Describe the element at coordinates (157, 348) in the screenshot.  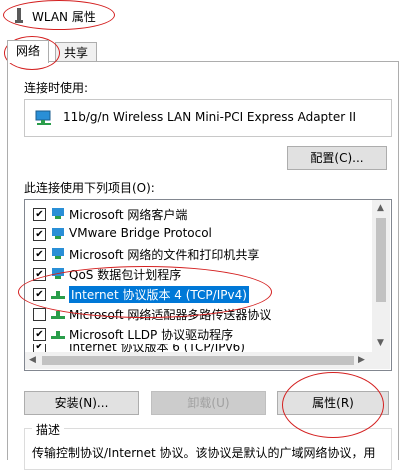
I see `item-label: Internet 协议版本 6 (TCP/IPv6)` at that location.